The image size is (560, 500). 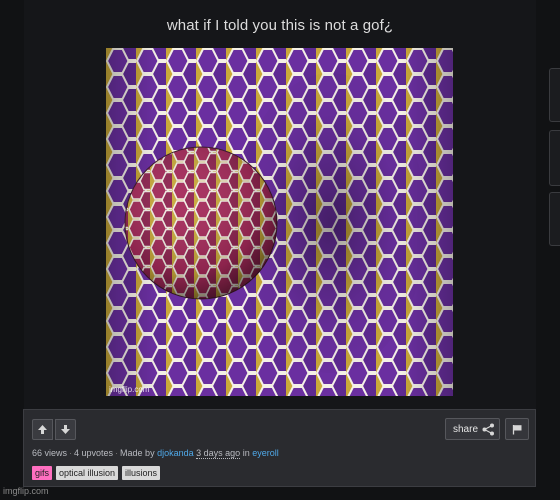 I want to click on stream-link: eyeroll, so click(x=265, y=453).